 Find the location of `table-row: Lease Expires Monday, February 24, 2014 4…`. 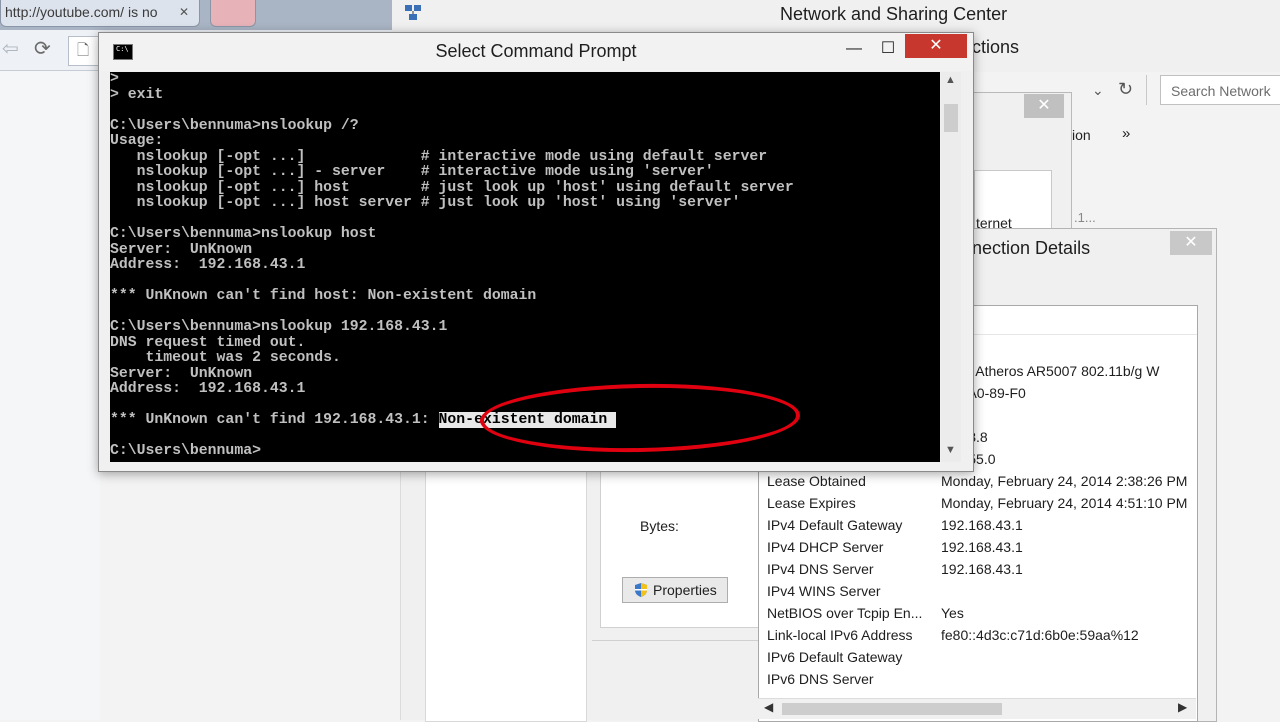

table-row: Lease Expires Monday, February 24, 2014 4… is located at coordinates (978, 503).